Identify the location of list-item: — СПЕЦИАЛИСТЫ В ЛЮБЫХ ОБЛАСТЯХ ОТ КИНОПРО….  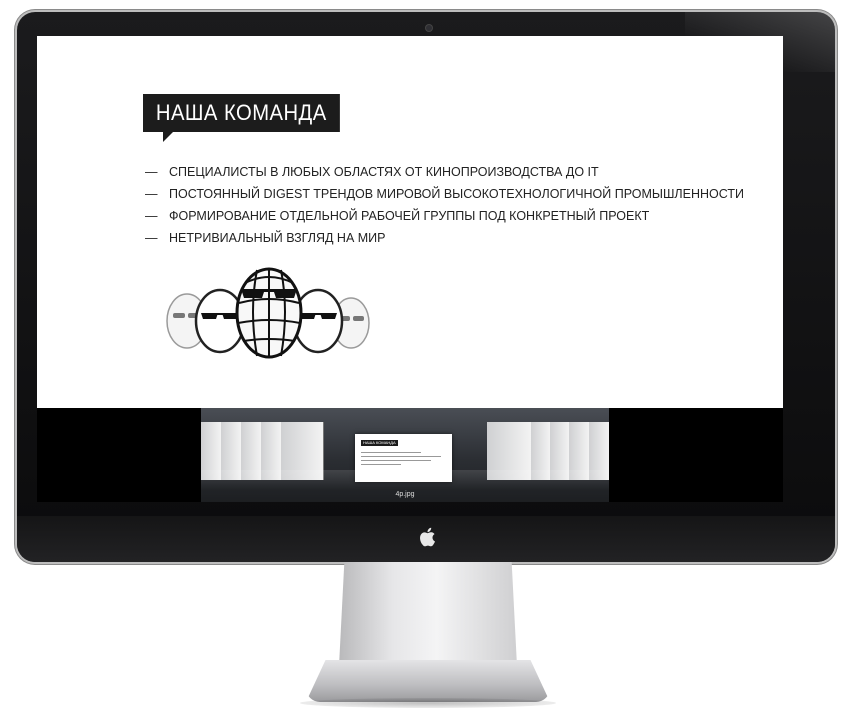
(444, 172).